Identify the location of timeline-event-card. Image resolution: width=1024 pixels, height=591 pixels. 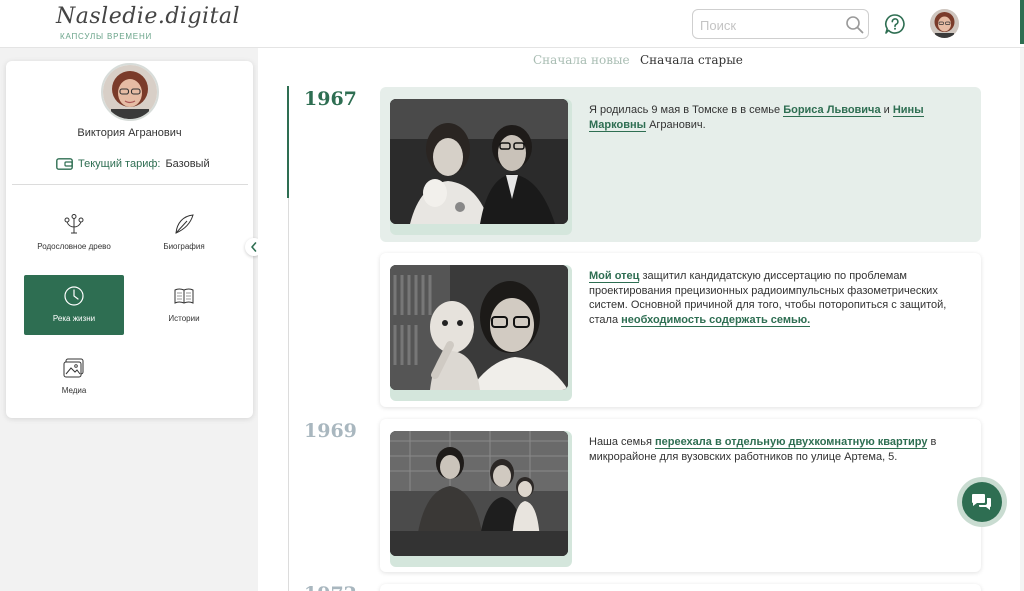
(680, 587).